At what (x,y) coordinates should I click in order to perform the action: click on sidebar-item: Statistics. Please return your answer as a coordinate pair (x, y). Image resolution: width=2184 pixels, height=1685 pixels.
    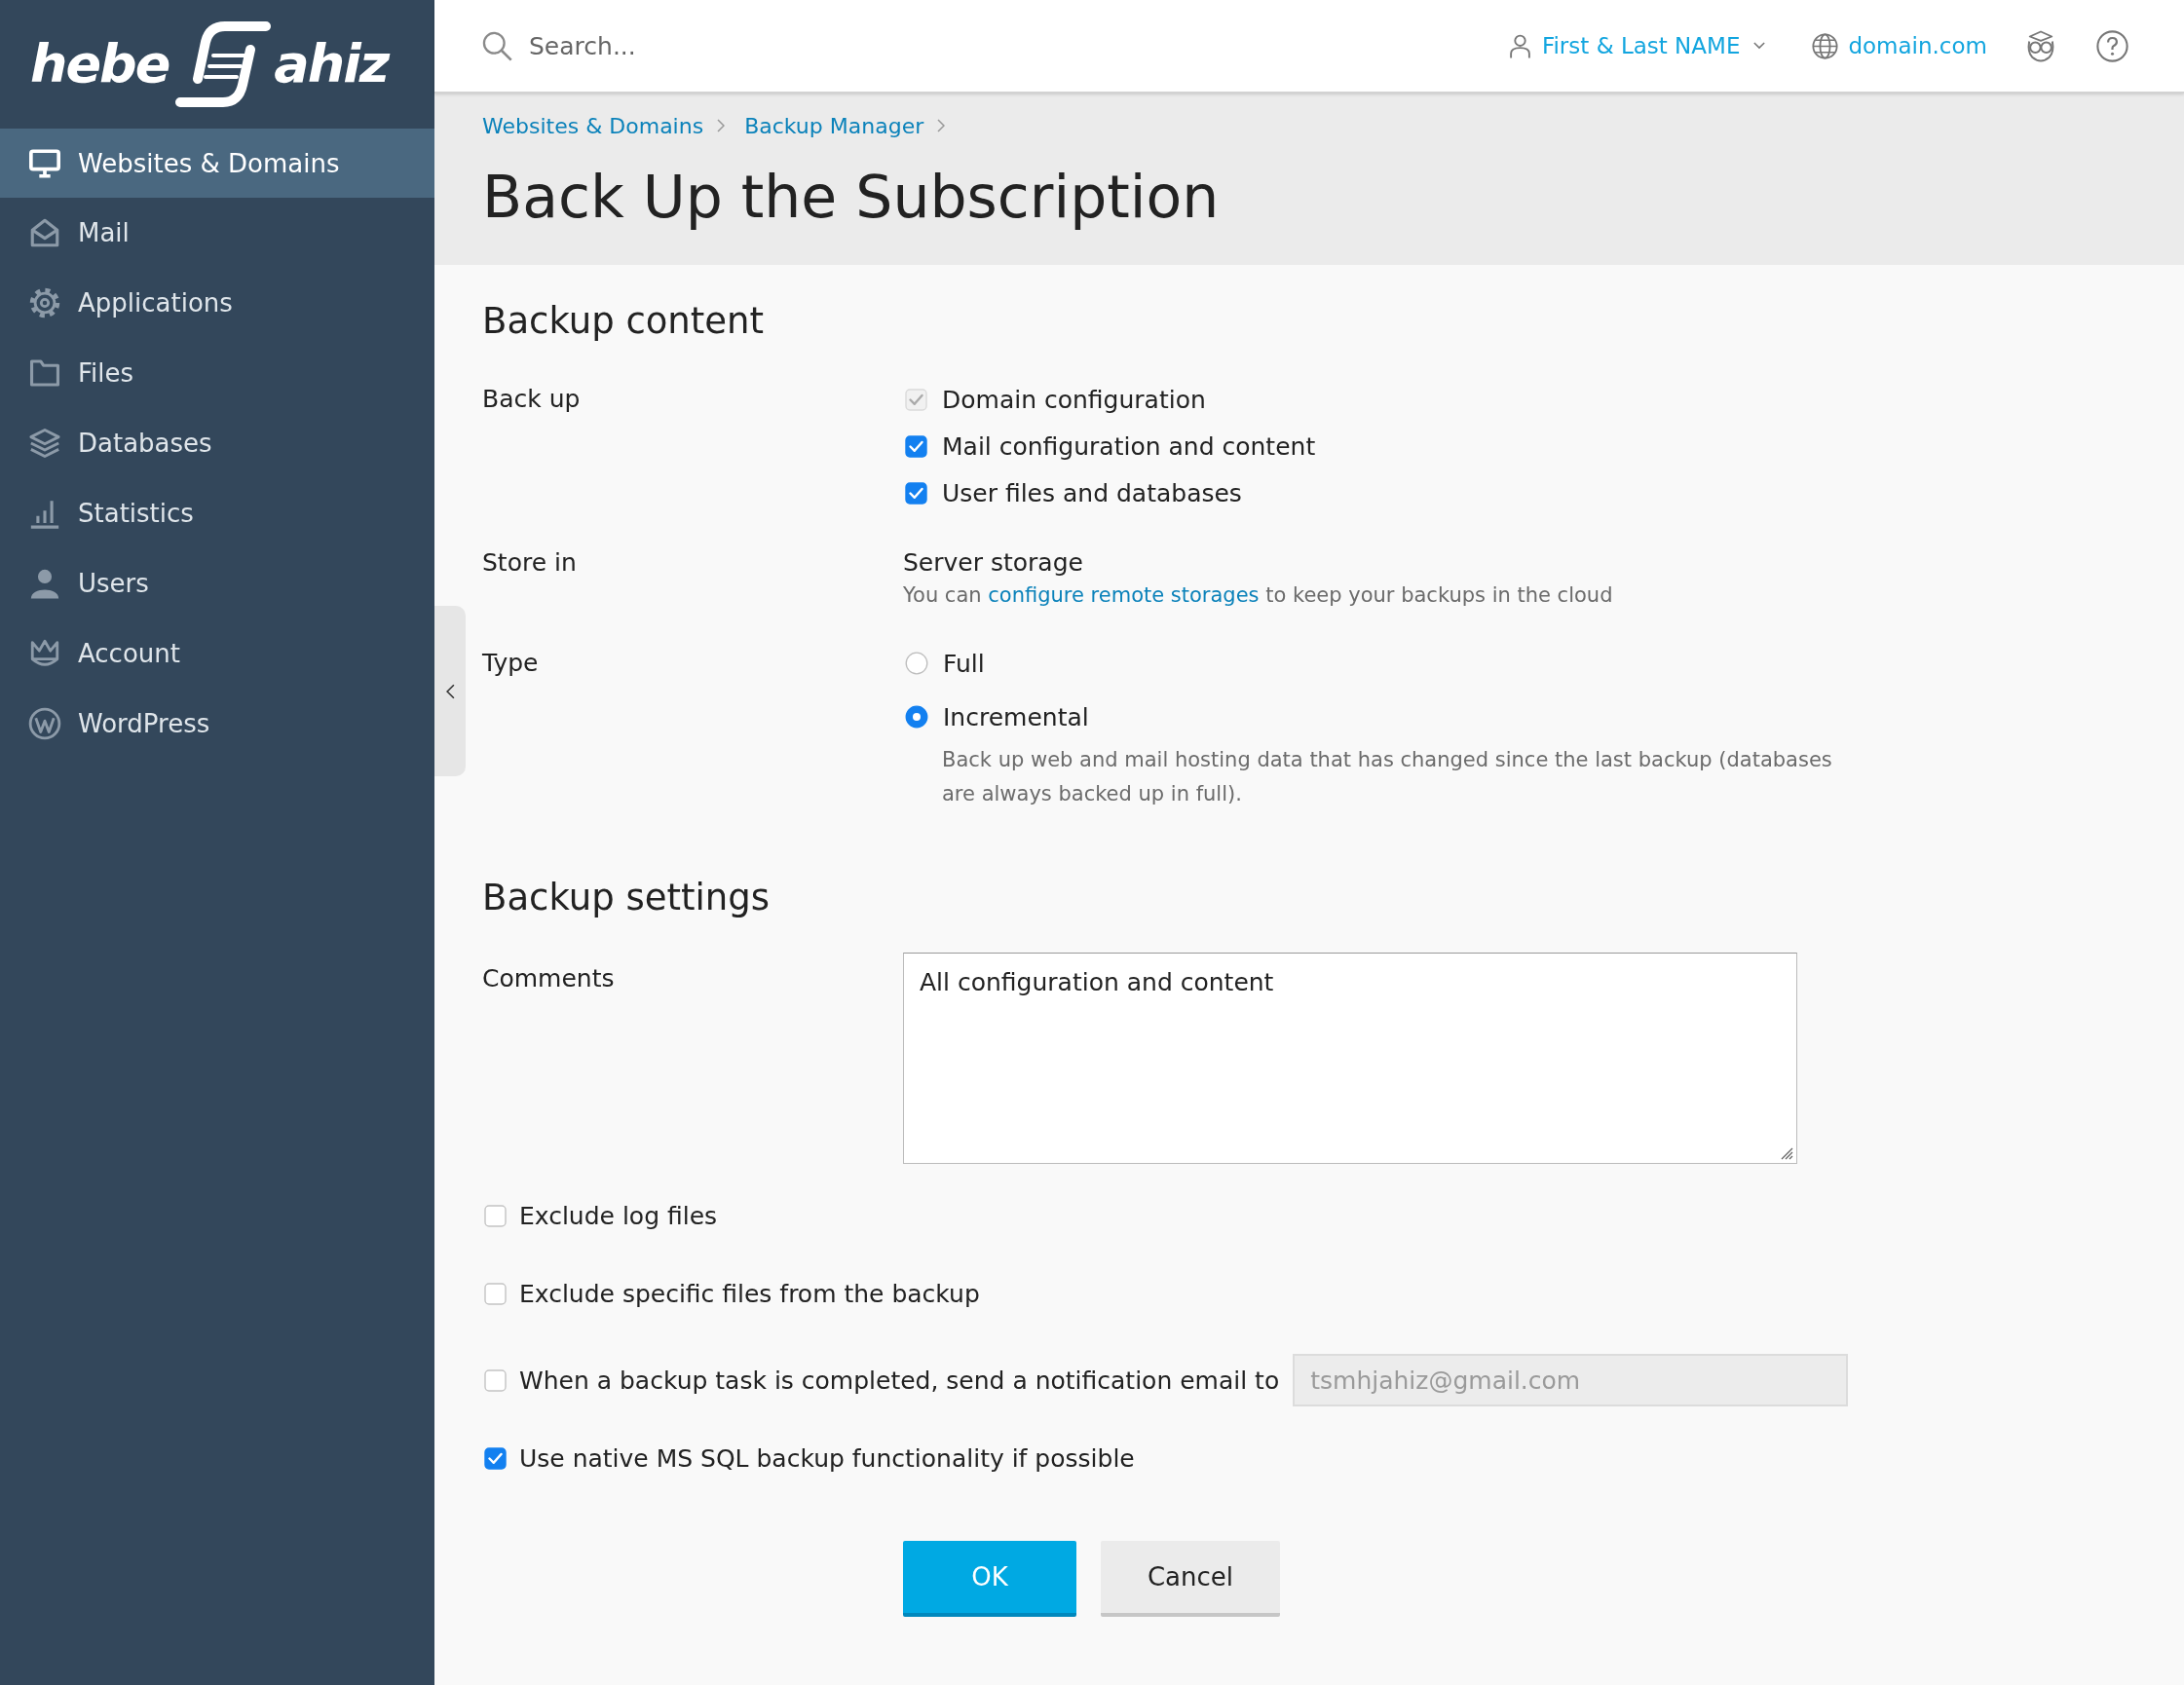
    Looking at the image, I should click on (217, 513).